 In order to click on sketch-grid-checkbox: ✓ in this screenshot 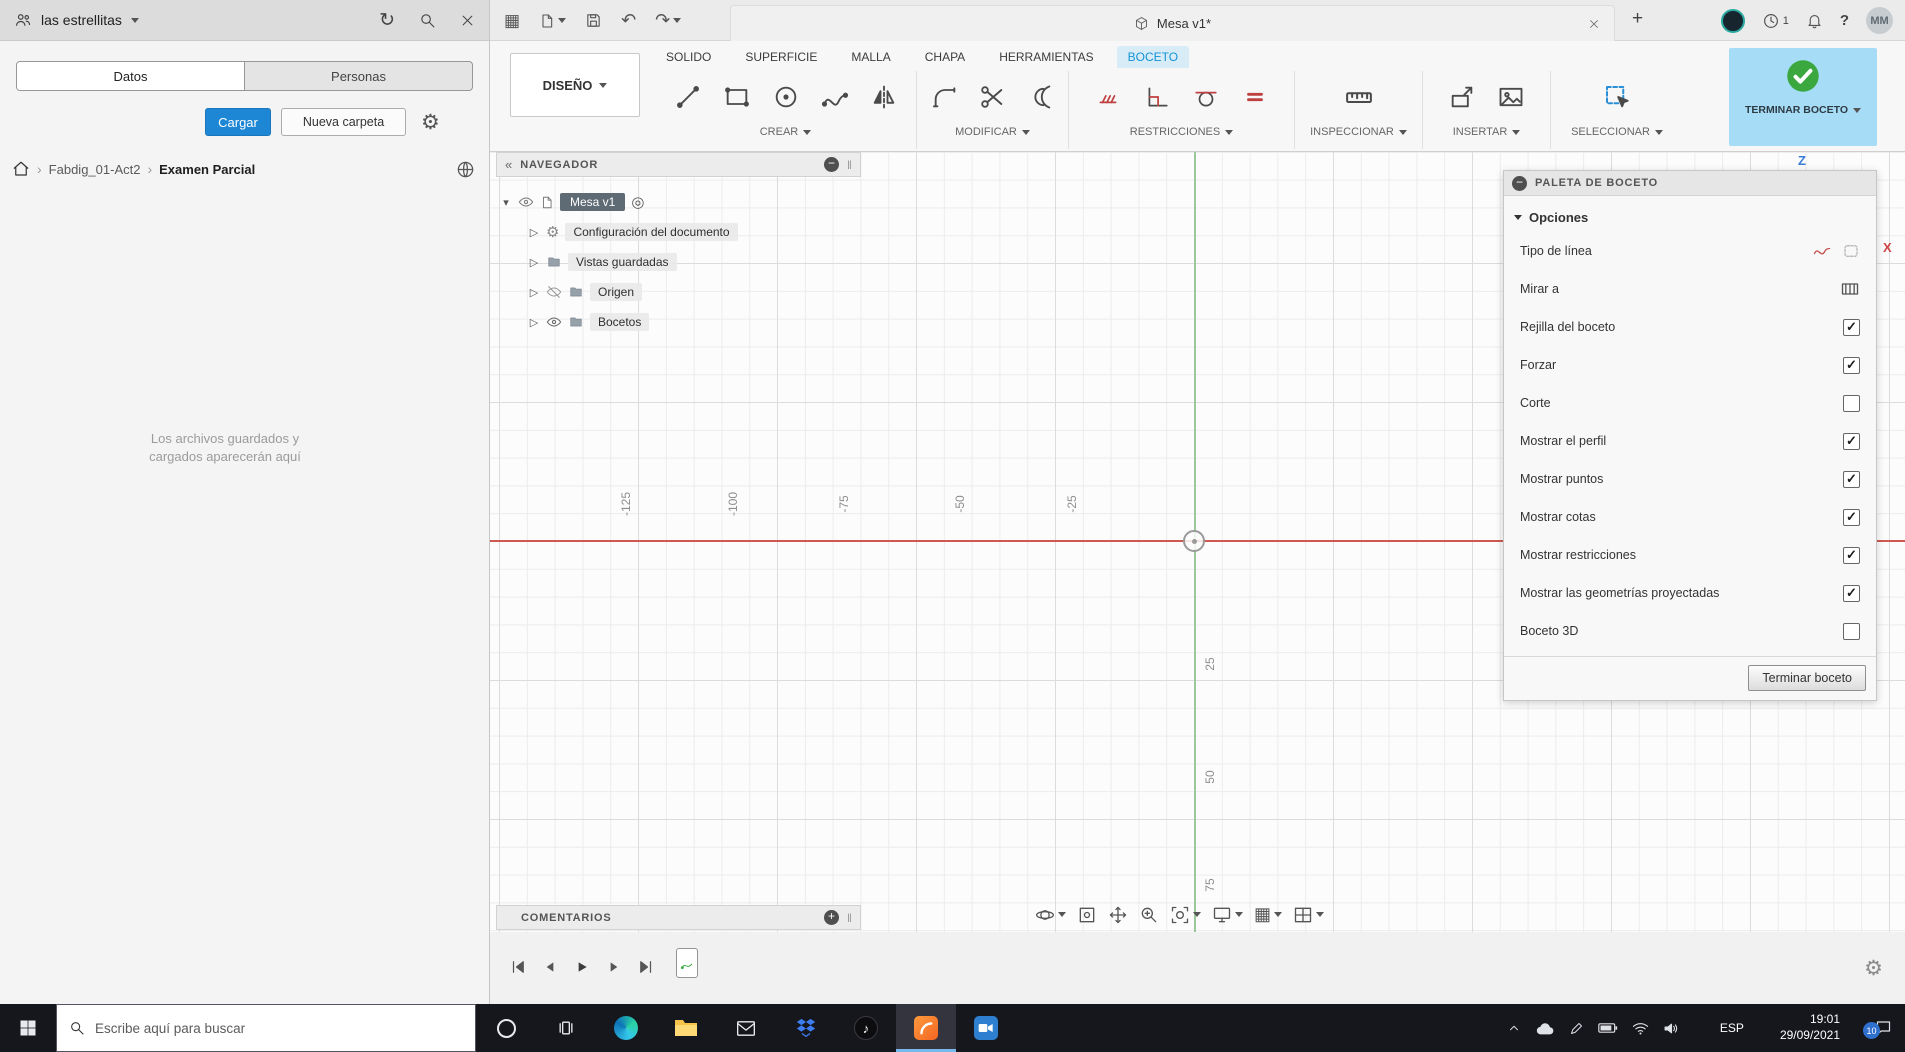, I will do `click(1851, 327)`.